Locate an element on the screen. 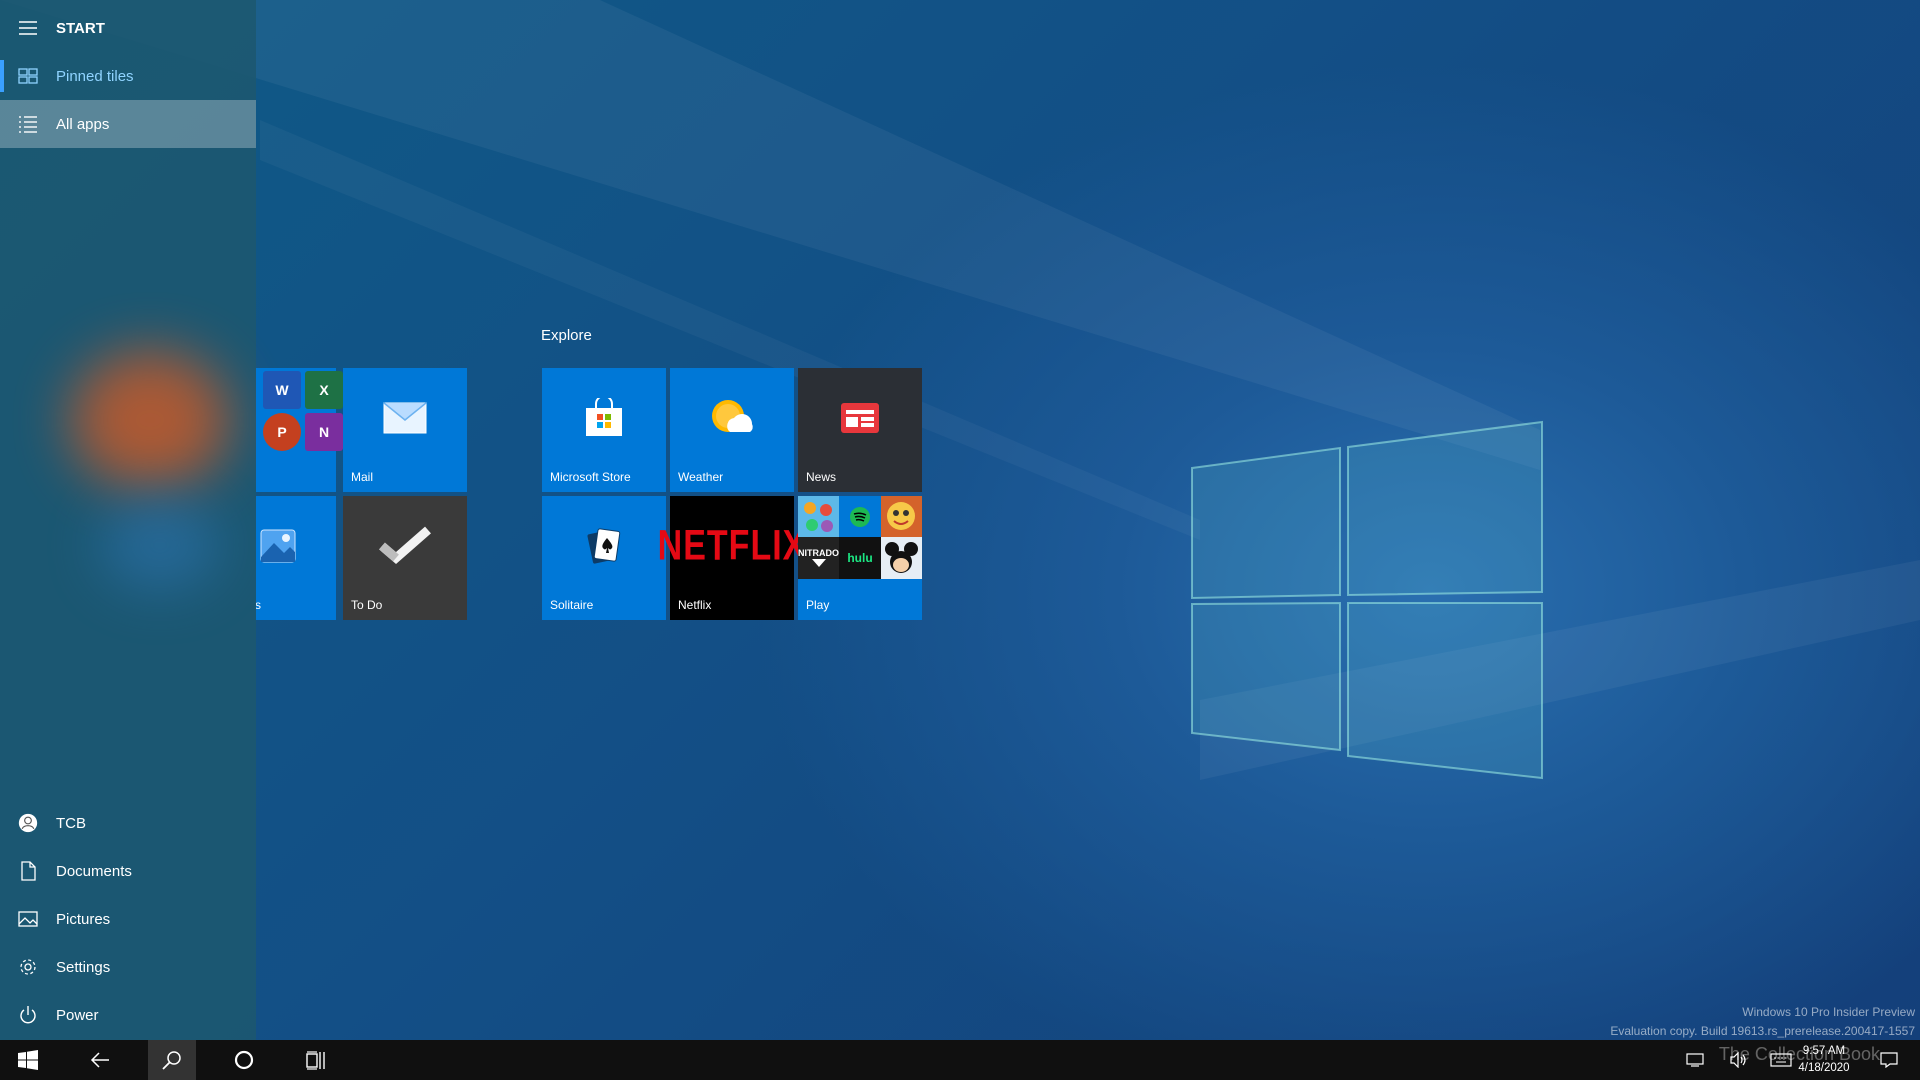 The image size is (1920, 1080). hamburger-menu-icon is located at coordinates (28, 28).